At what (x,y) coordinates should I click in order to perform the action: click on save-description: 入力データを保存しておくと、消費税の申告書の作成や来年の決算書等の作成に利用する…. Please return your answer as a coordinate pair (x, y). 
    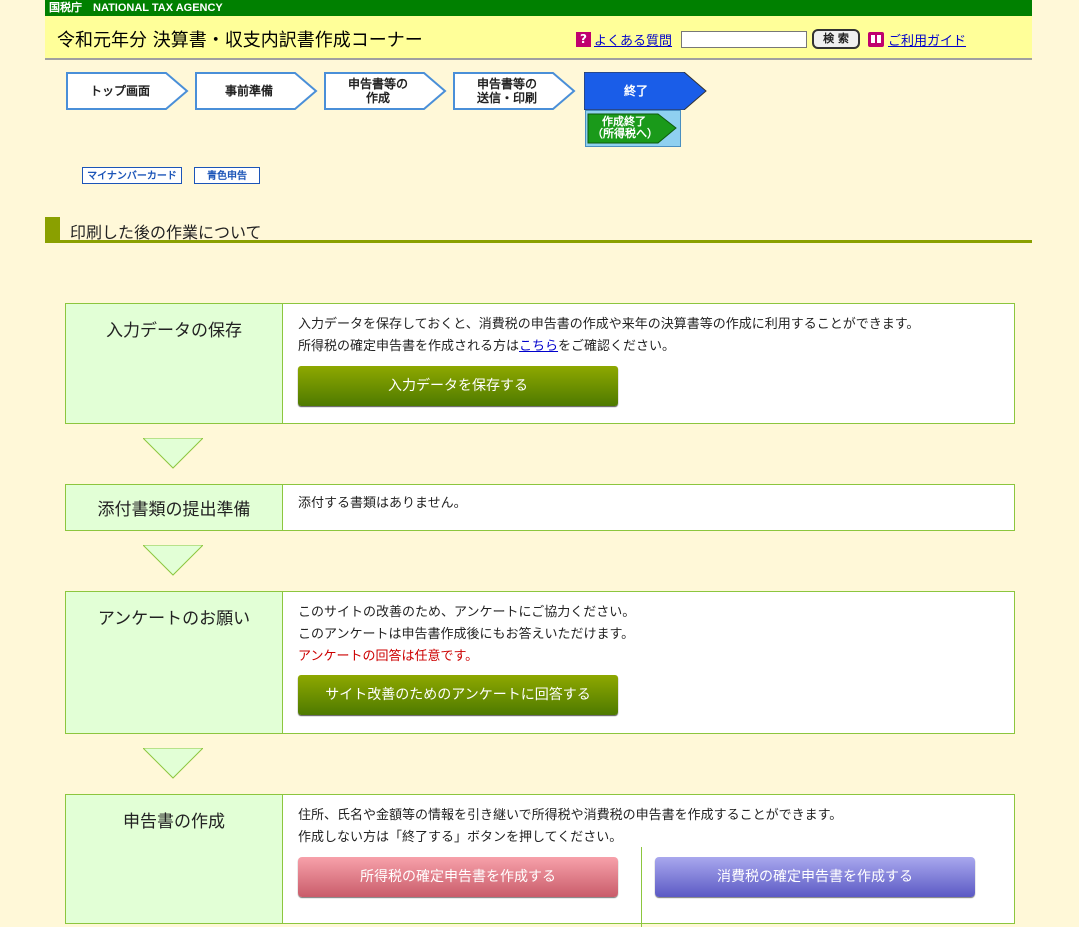
    Looking at the image, I should click on (609, 324).